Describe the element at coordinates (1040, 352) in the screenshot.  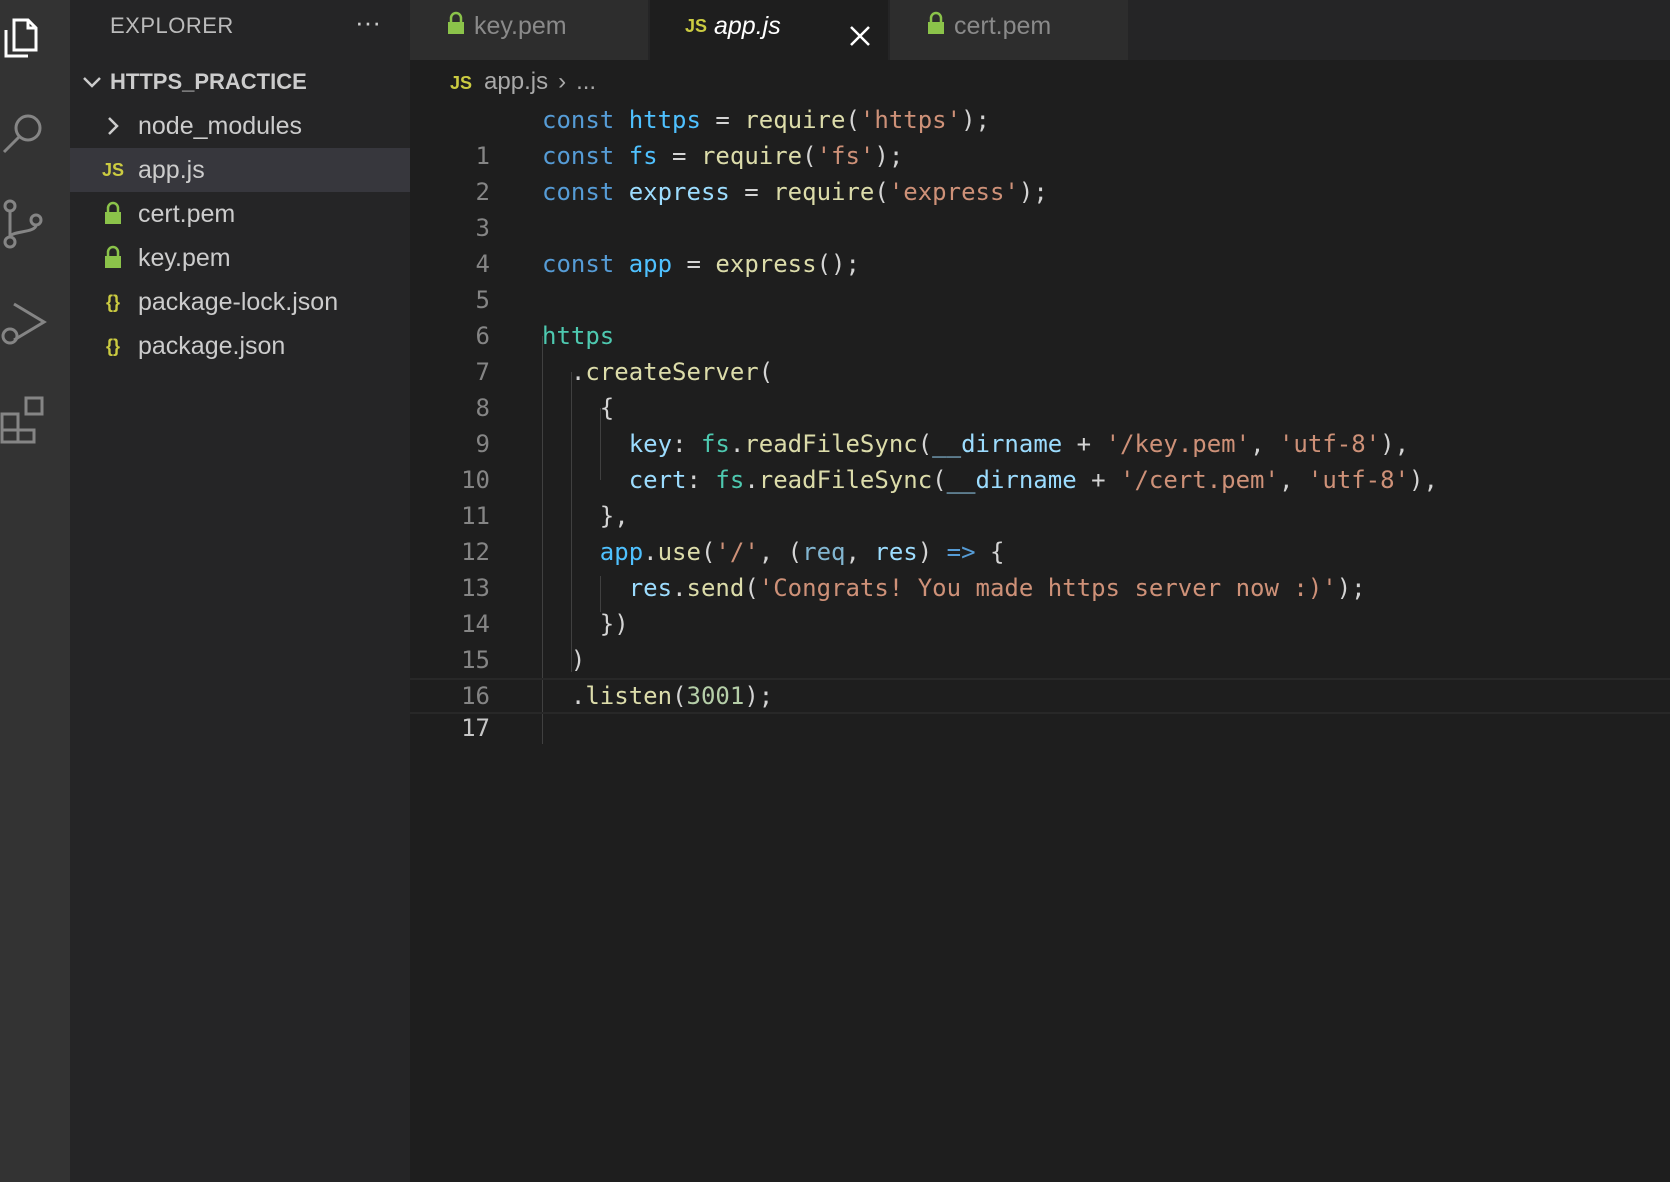
I see `code-line: 7 https` at that location.